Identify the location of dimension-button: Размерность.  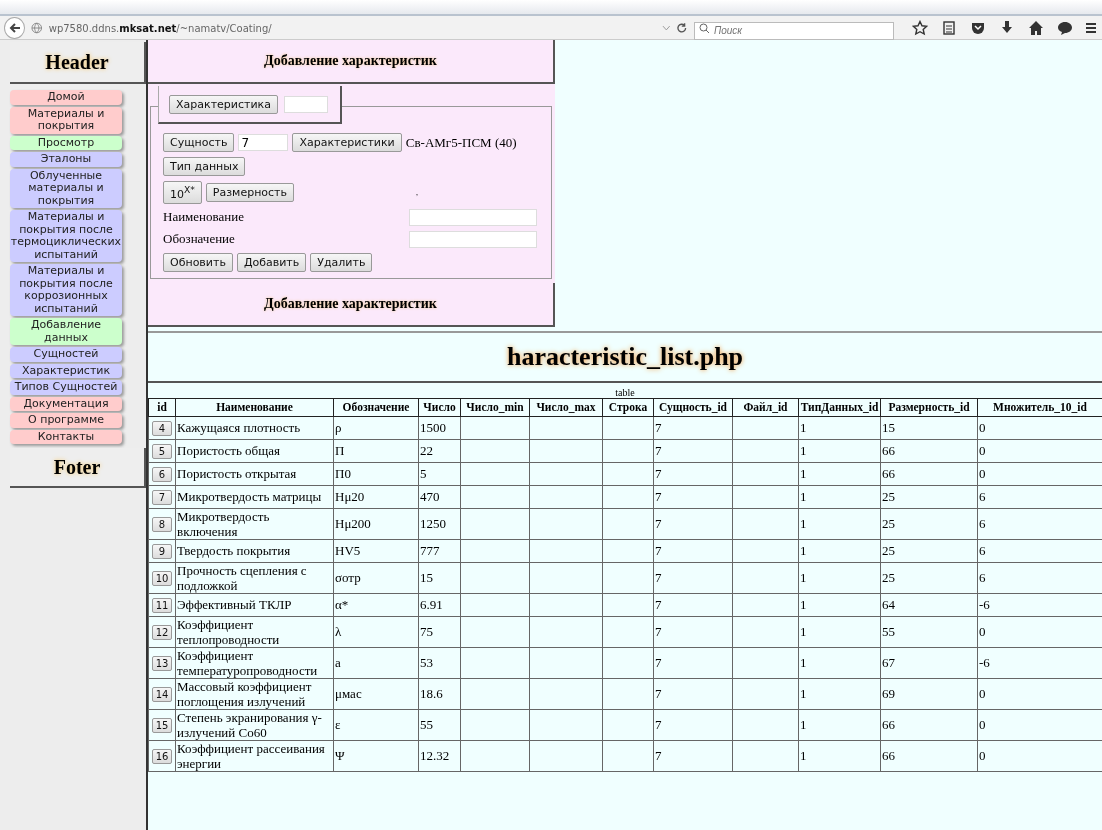
(249, 192).